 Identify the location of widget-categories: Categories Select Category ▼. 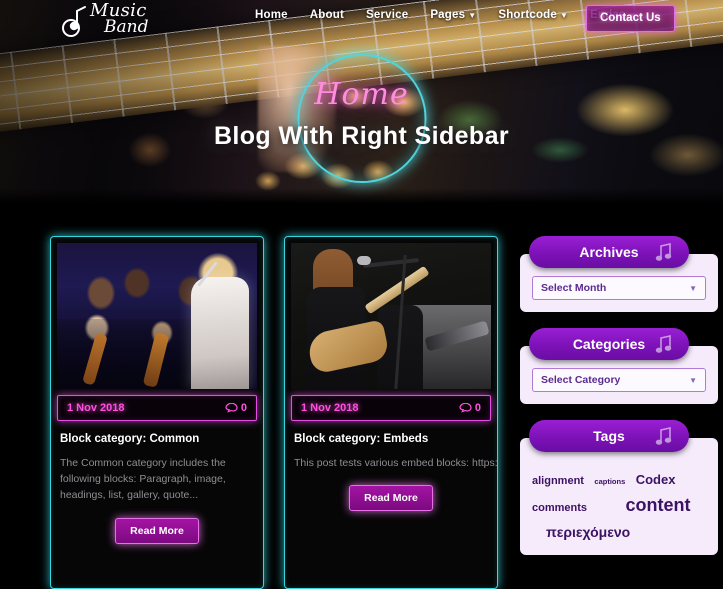
(619, 366).